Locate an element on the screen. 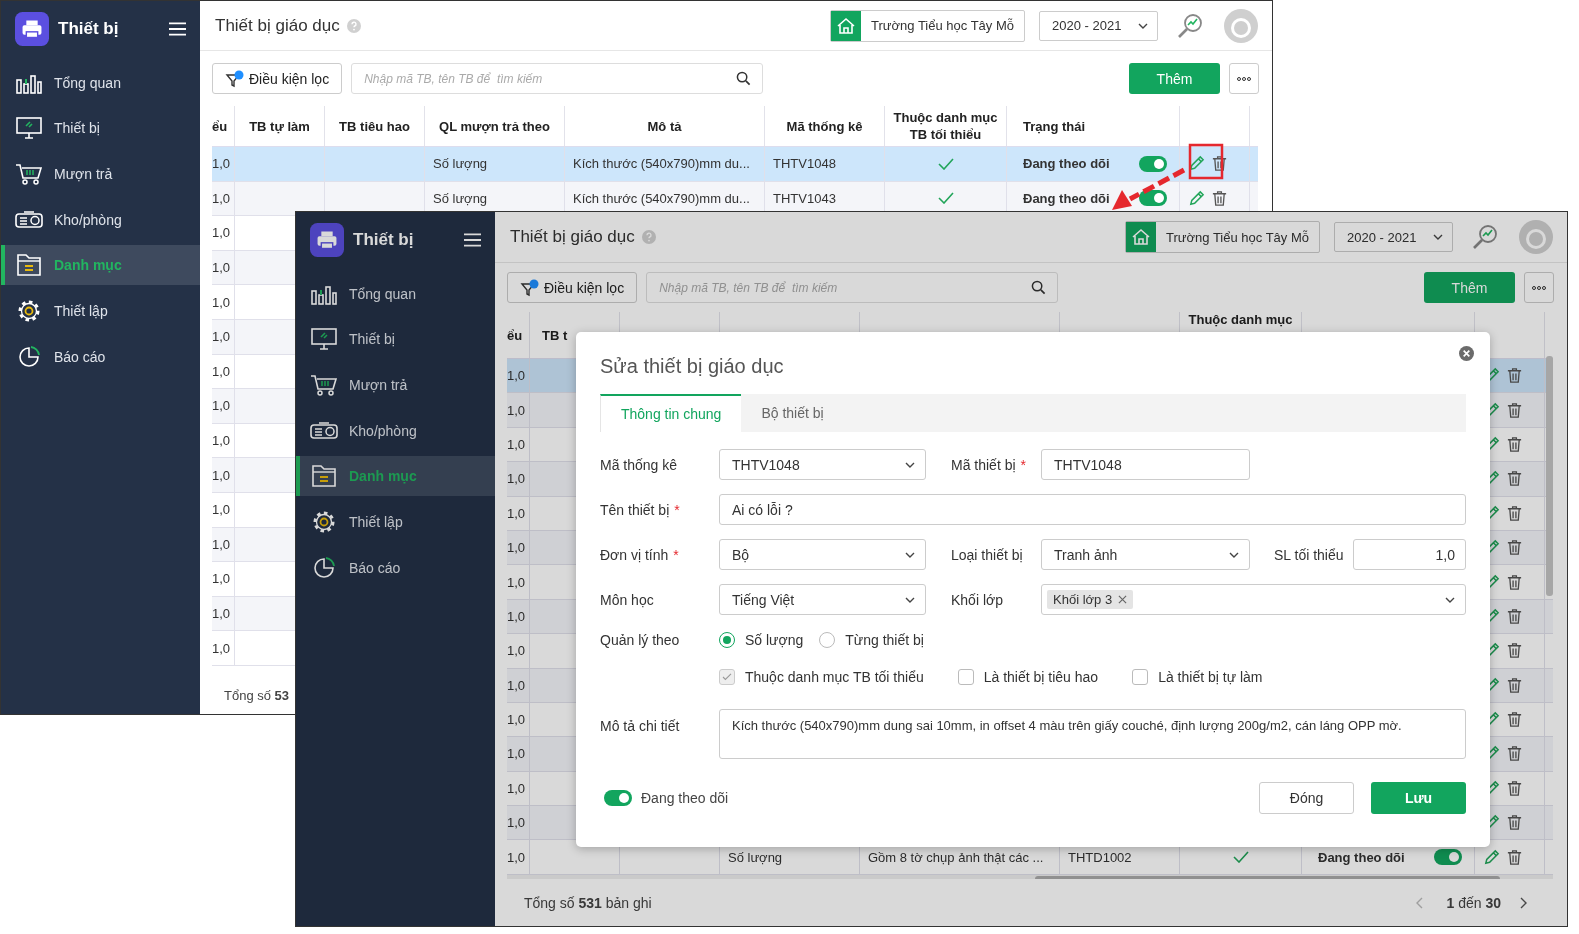  text-area: Kích thước (540x790)mm dung sai 10mm, in offset 4 màu trên giấy couché, định lượng 200g/m2, cán láng OPP mờ. is located at coordinates (1092, 734).